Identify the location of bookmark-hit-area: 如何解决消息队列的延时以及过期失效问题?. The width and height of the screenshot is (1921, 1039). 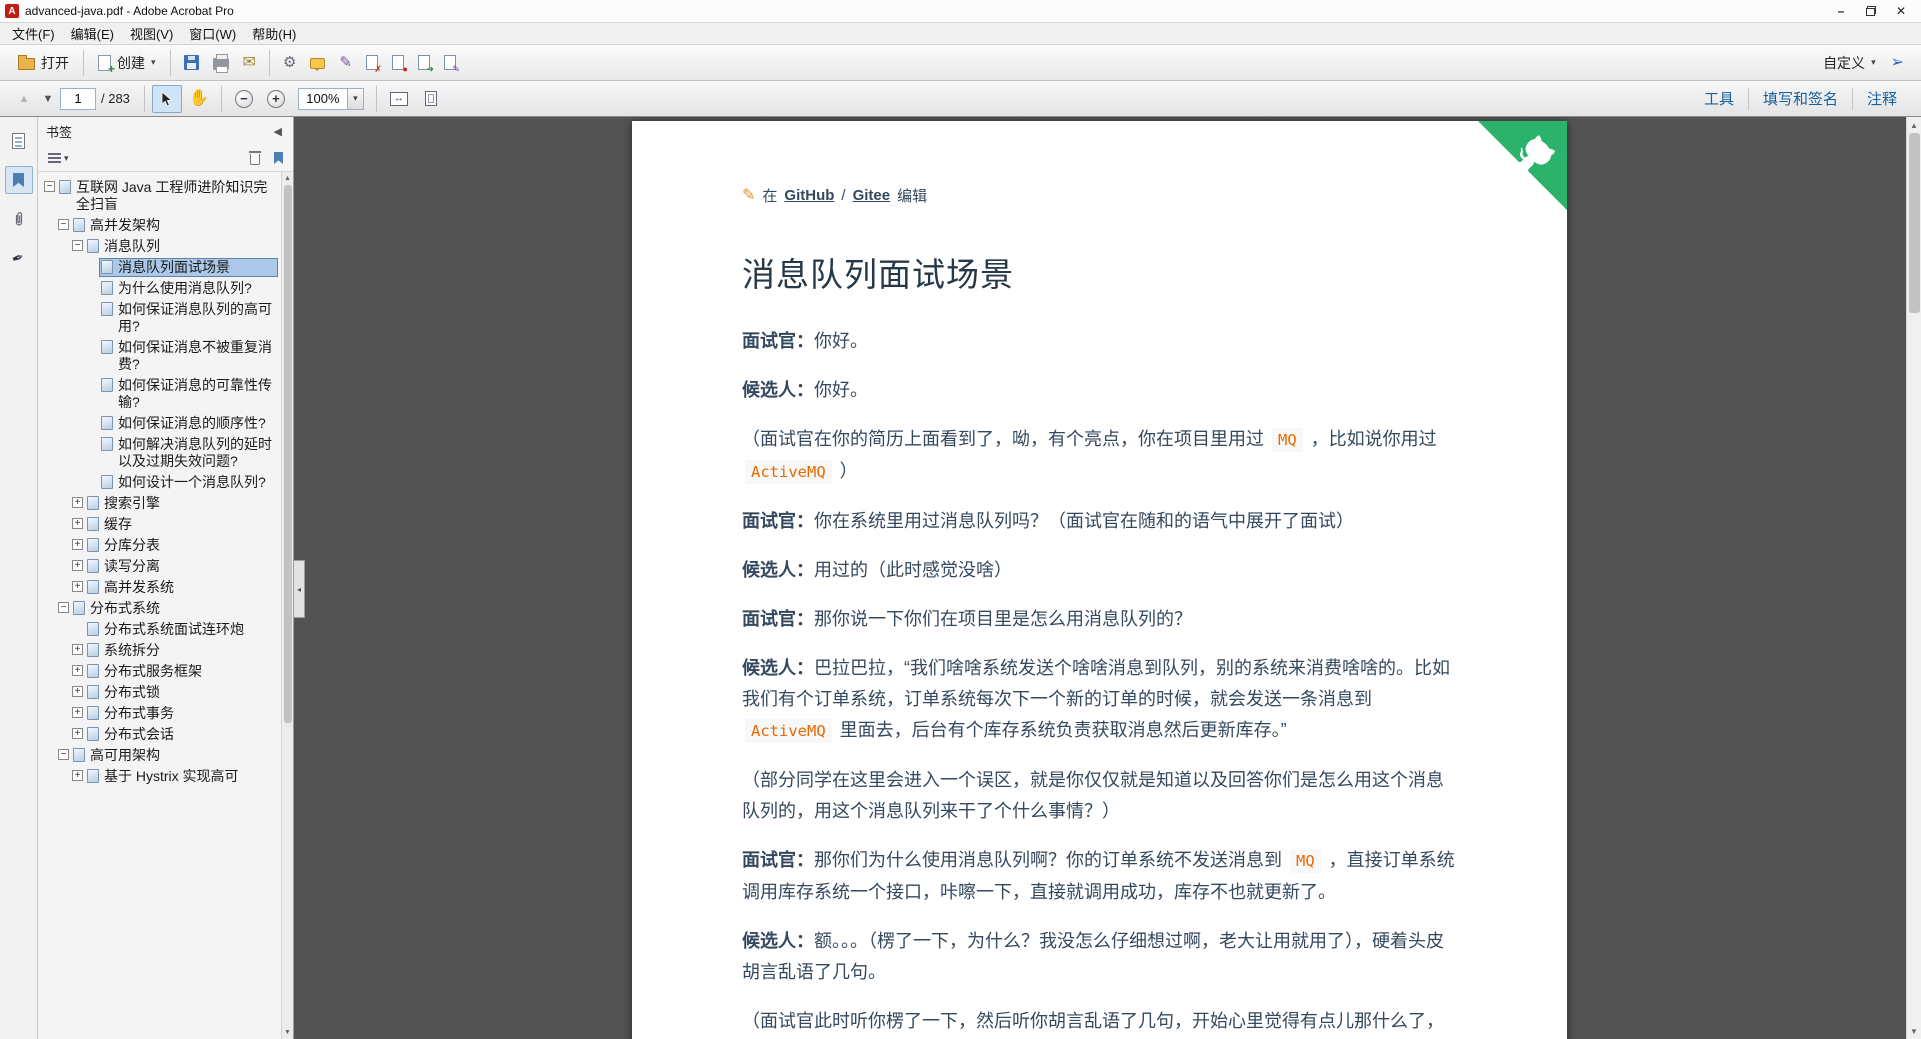
(188, 453).